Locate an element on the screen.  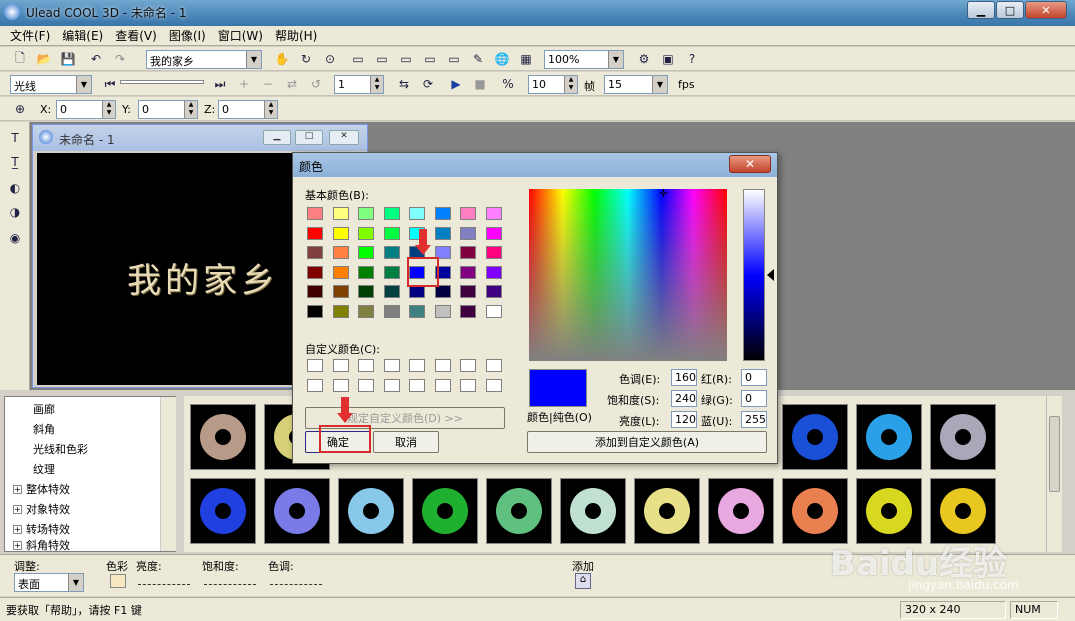
add-to-custom-colors-button: 添加到自定义颜色(A) is located at coordinates (647, 442).